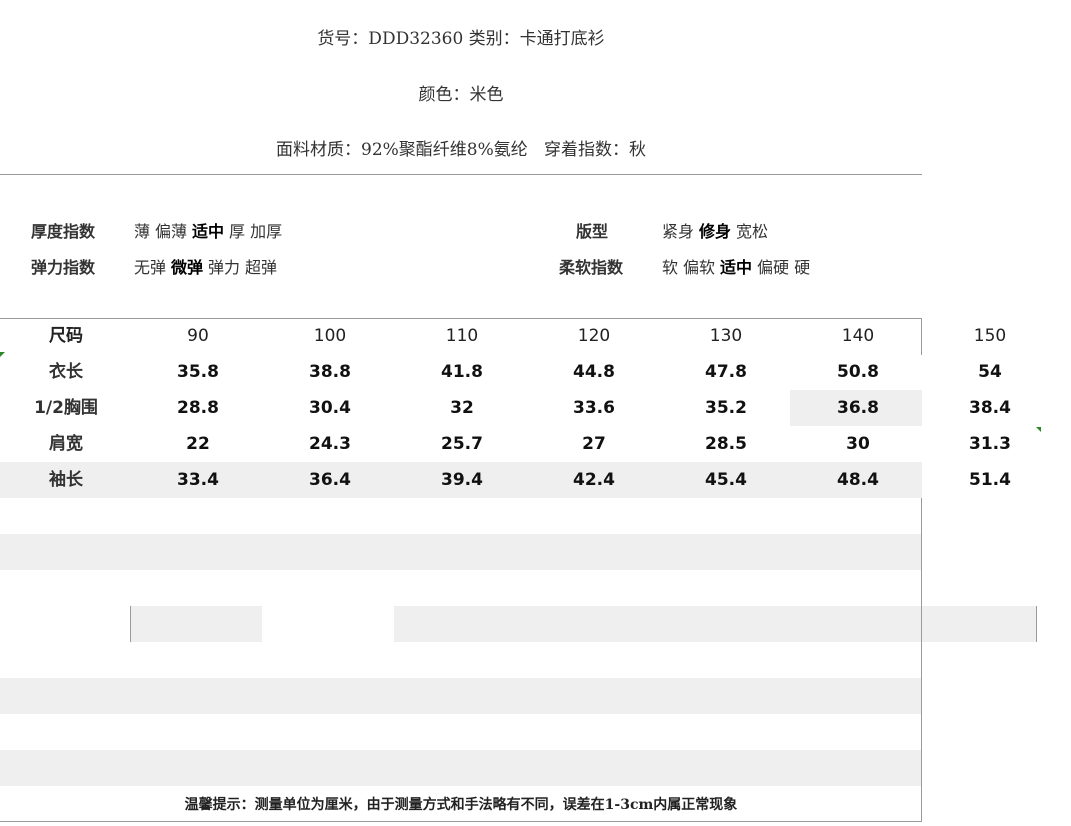 This screenshot has width=1071, height=826. I want to click on column-header-140: 140, so click(858, 336).